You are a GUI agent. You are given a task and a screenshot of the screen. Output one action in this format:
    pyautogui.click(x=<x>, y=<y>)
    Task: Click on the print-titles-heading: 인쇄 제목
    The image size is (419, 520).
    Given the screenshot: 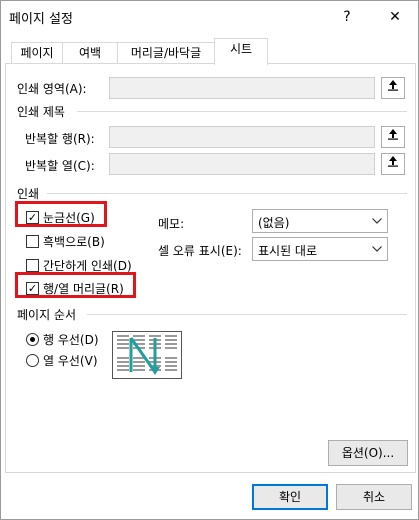 What is the action you would take?
    pyautogui.click(x=41, y=112)
    